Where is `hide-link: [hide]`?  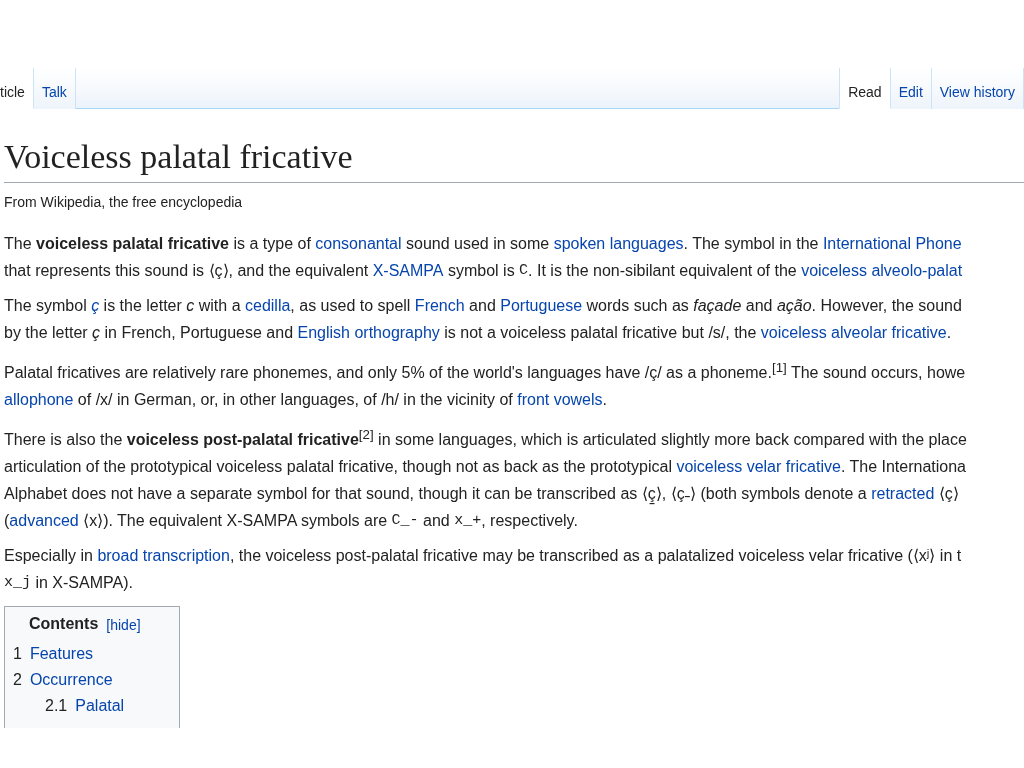 hide-link: [hide] is located at coordinates (123, 625).